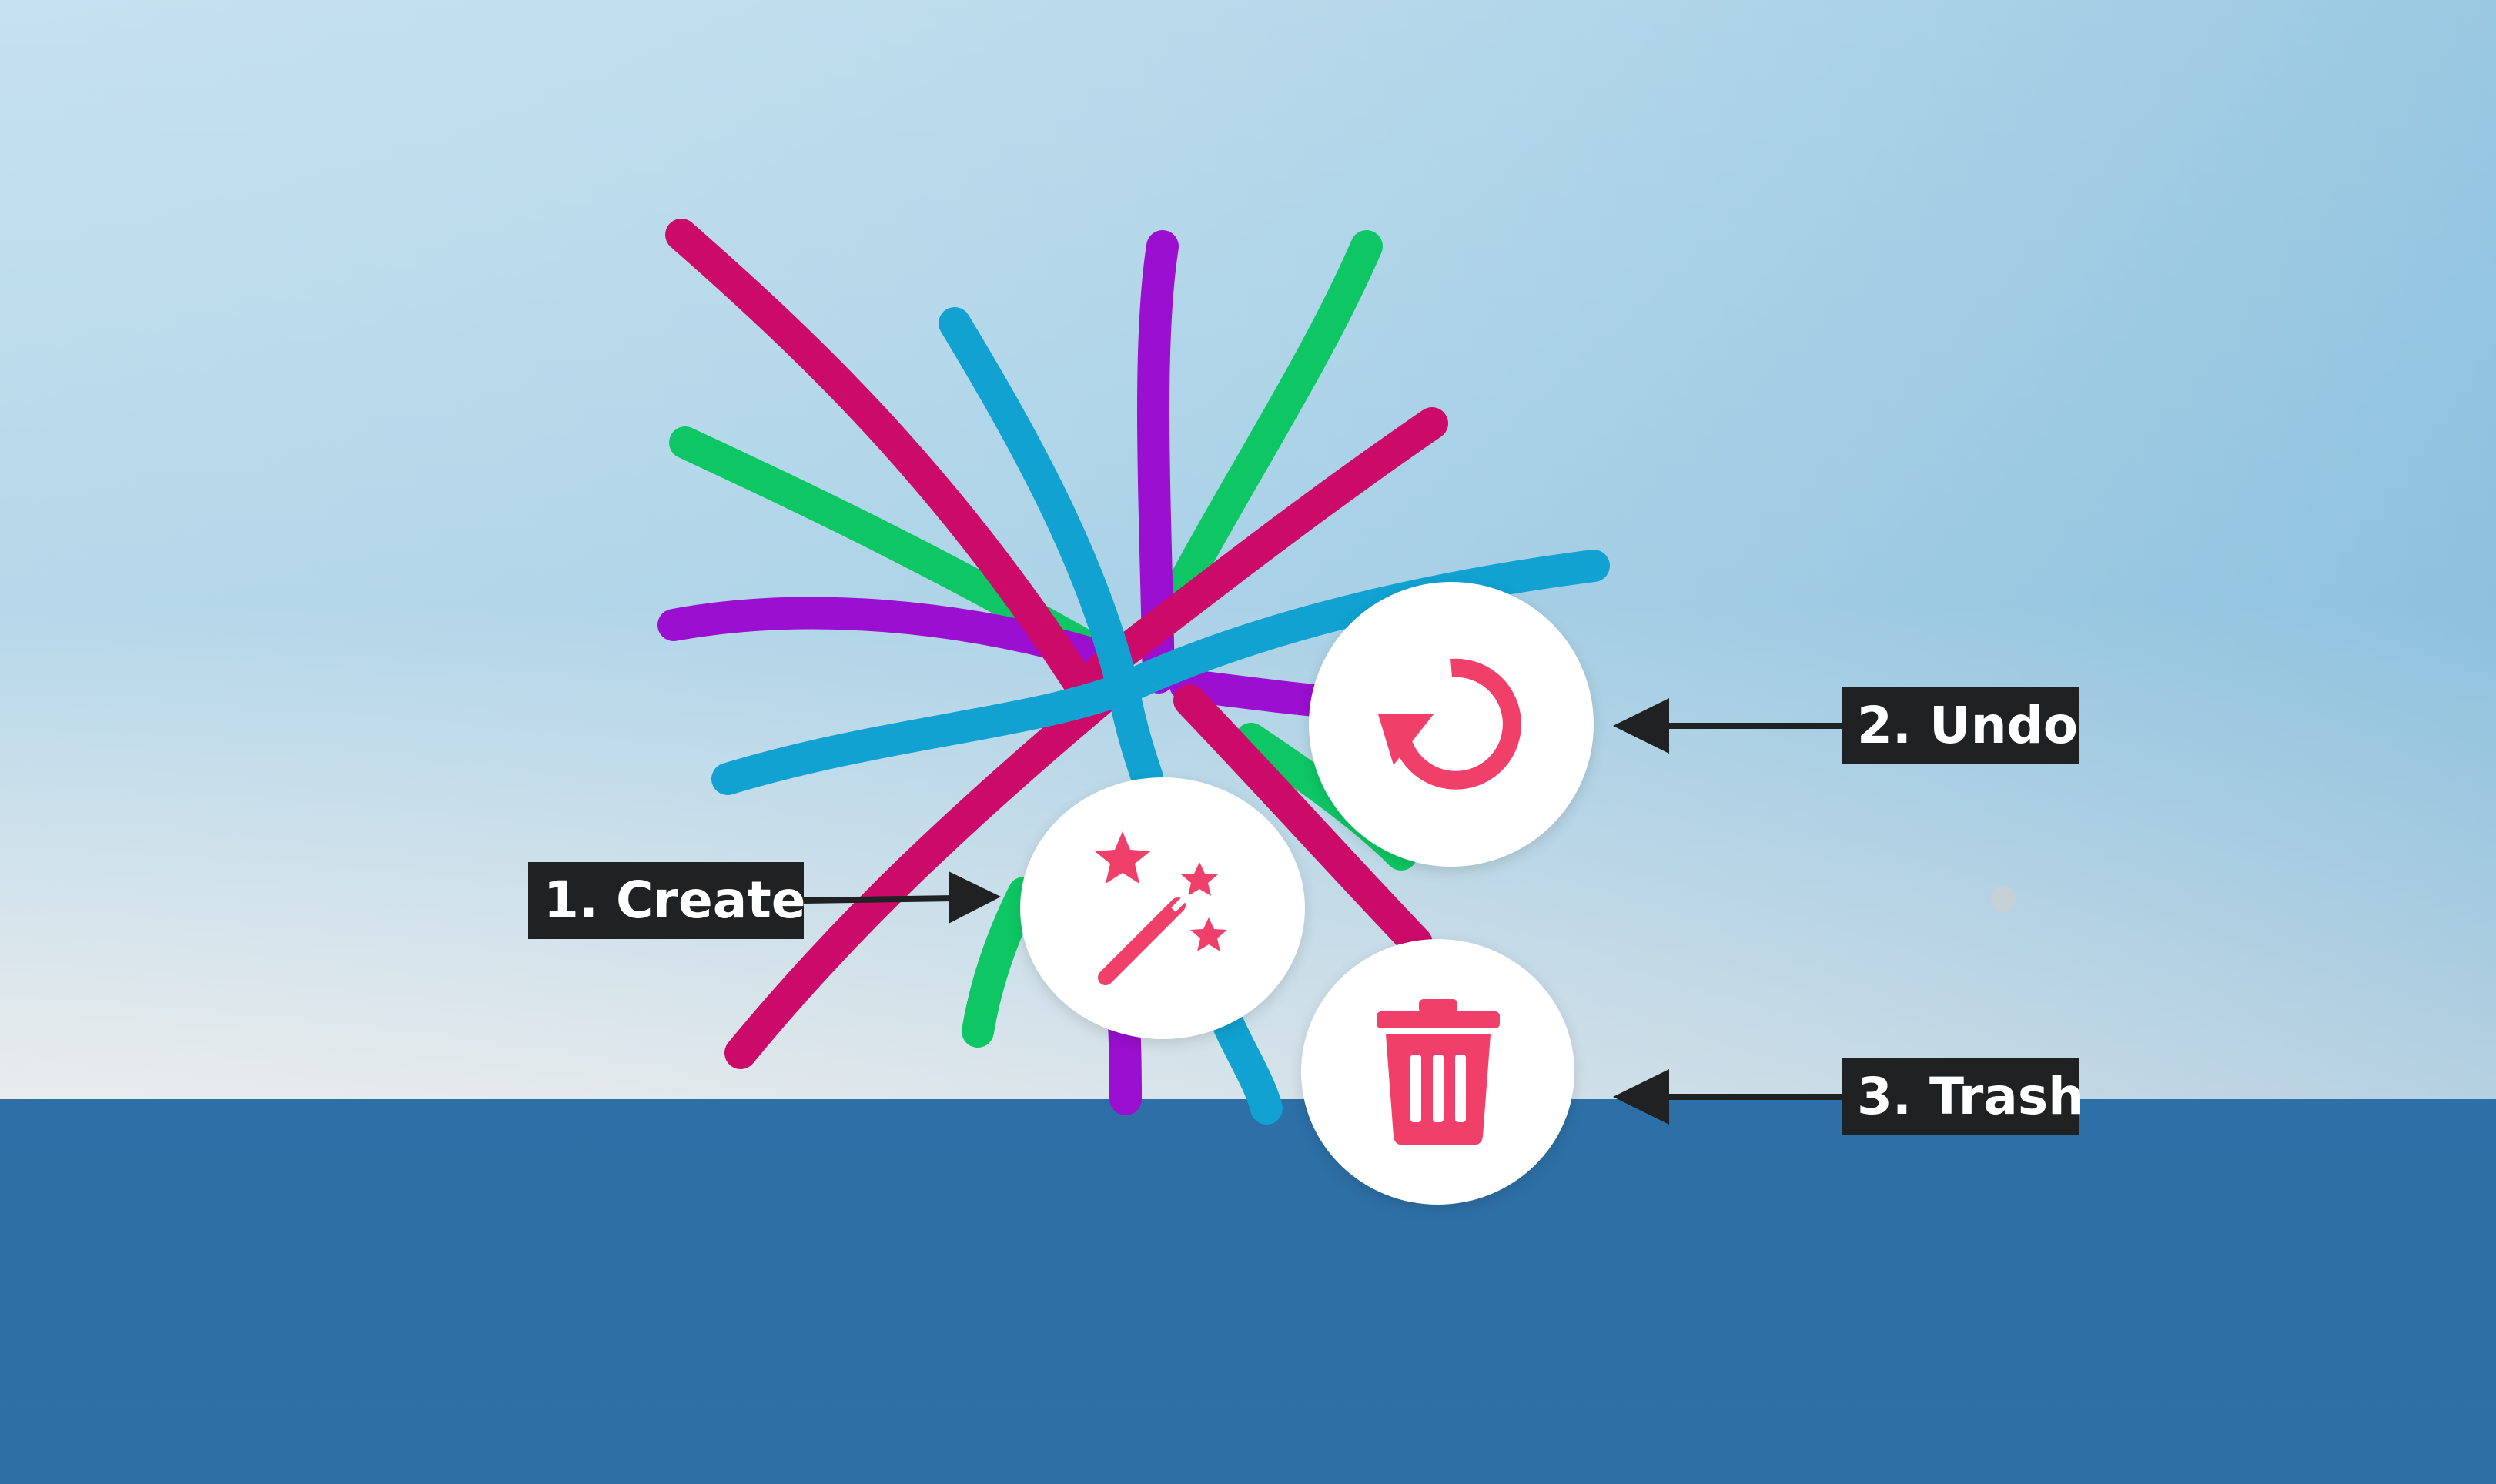  I want to click on magic-wand-icon, so click(1161, 908).